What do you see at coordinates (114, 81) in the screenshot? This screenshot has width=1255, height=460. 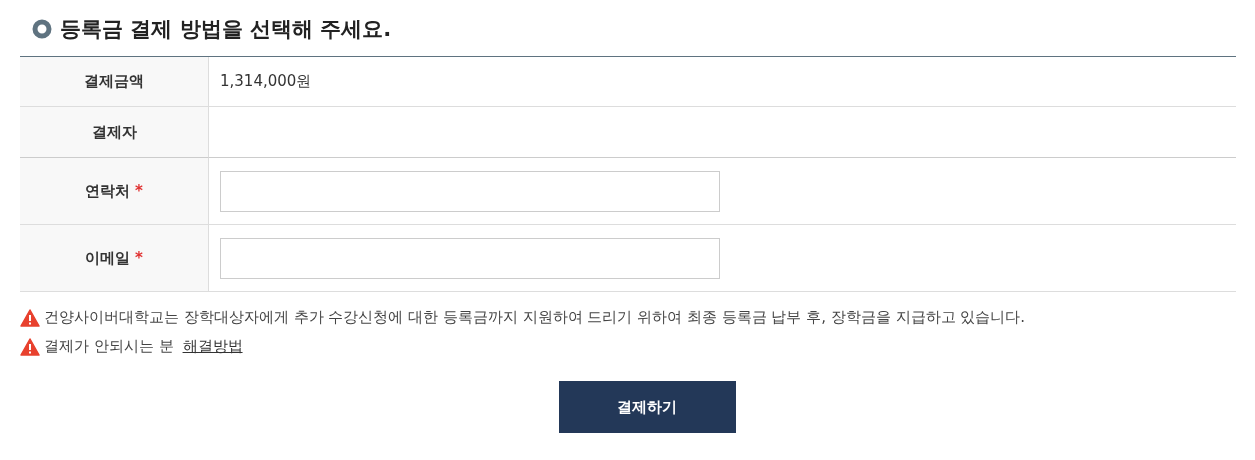 I see `field-label: 결제금액` at bounding box center [114, 81].